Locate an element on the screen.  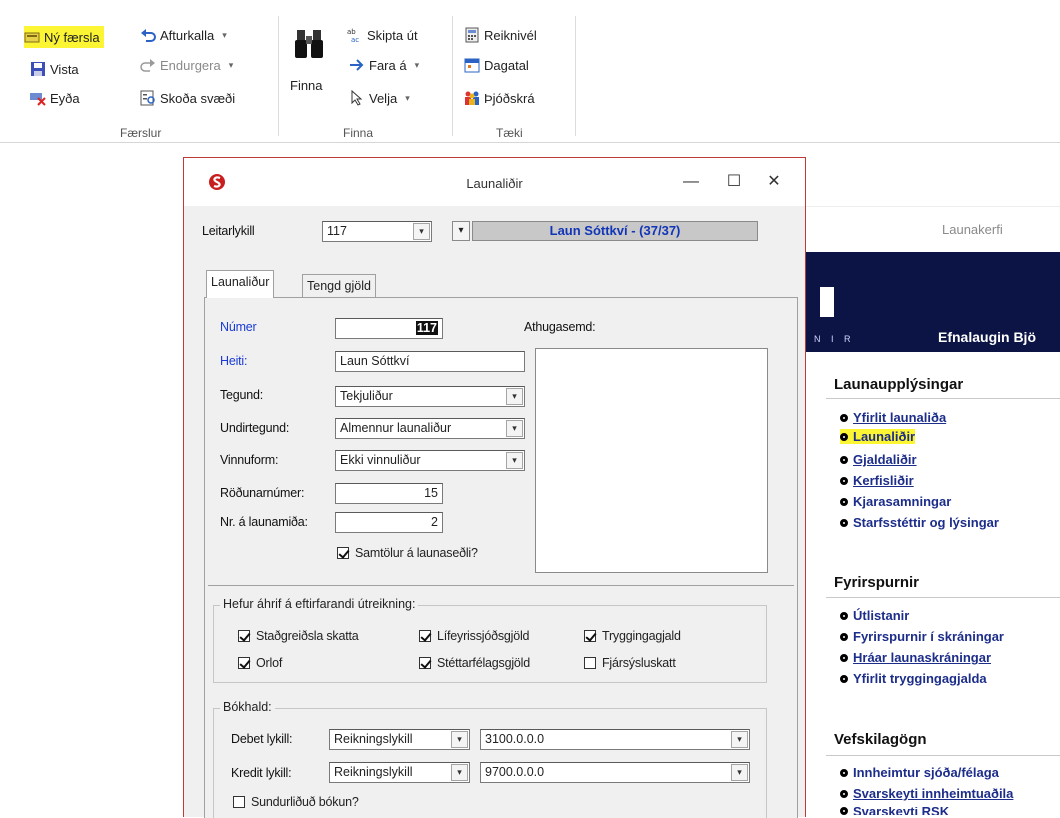
group-label-taeki: Tæki is located at coordinates (509, 133).